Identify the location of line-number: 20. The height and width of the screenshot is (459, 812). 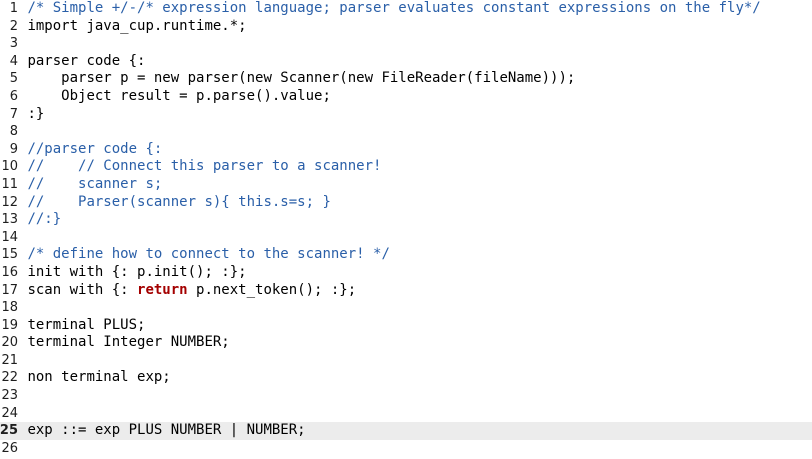
(9, 343).